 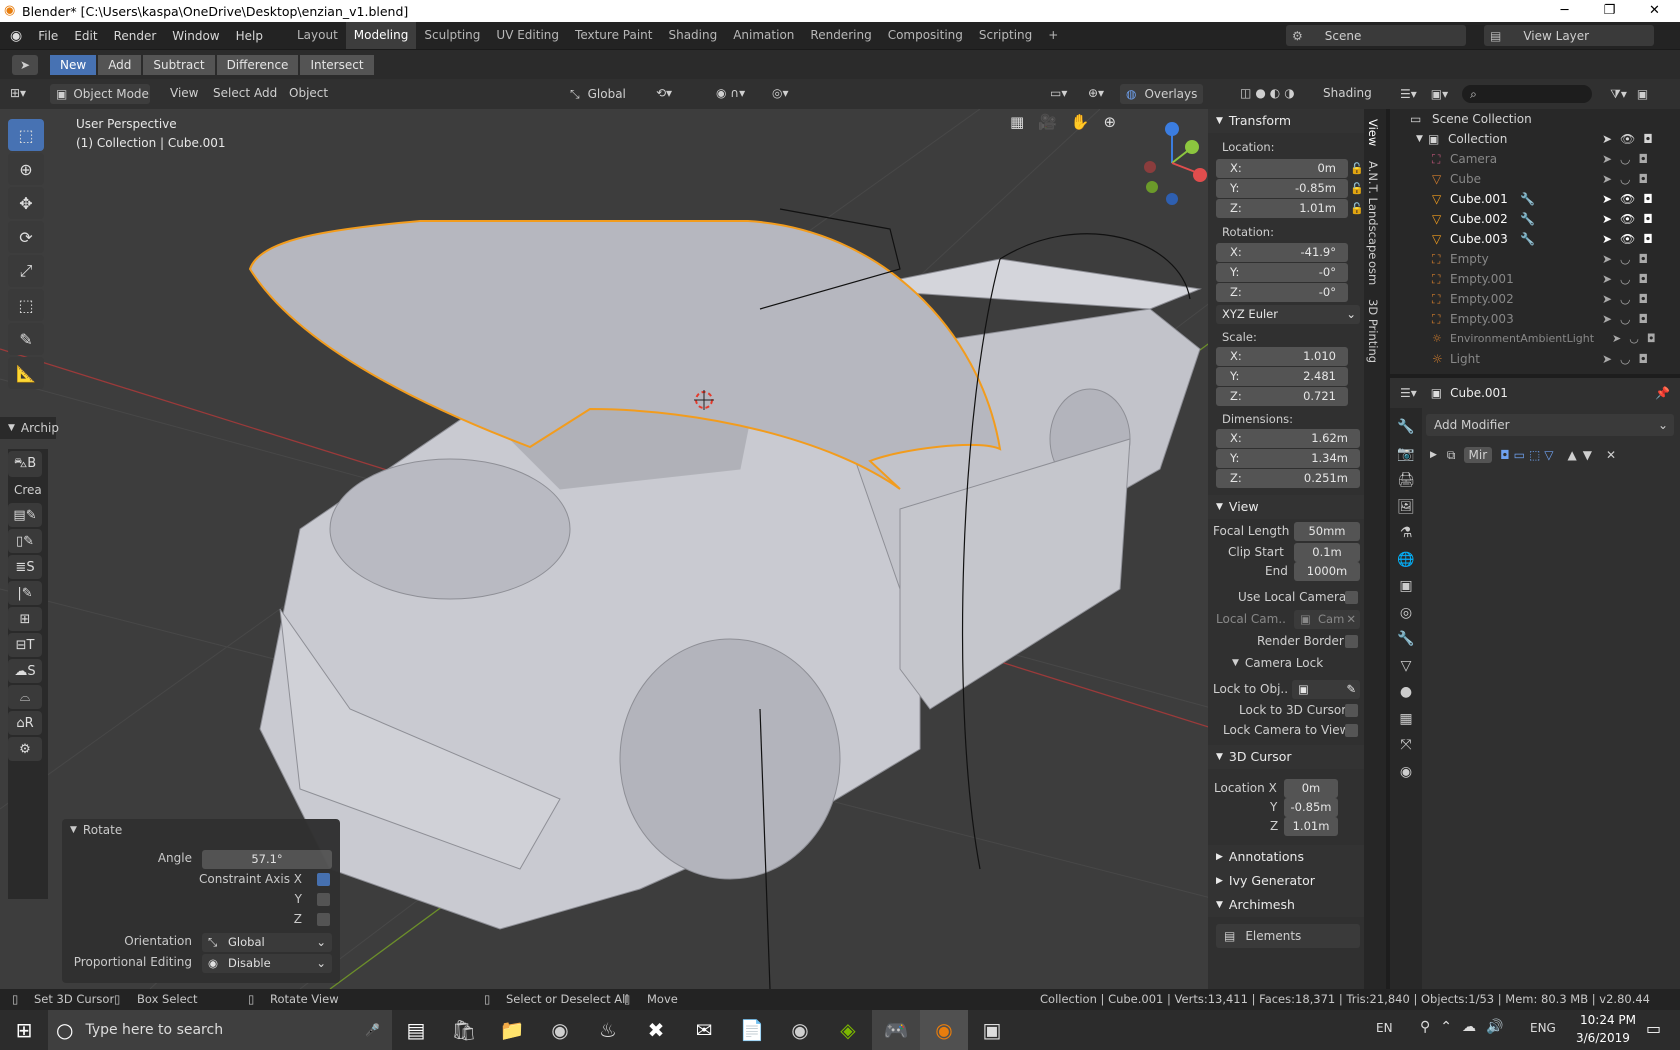 What do you see at coordinates (1564, 11) in the screenshot?
I see `minimize-button: ─` at bounding box center [1564, 11].